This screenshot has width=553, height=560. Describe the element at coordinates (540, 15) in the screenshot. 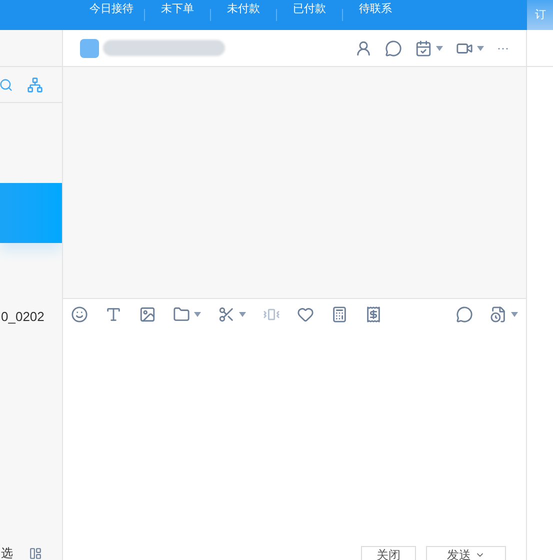

I see `top-right-tab: 订` at that location.